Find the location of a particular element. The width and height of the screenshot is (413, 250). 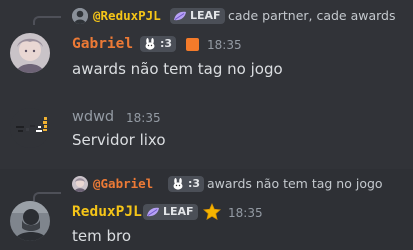

avatar-wdwd is located at coordinates (30, 128).